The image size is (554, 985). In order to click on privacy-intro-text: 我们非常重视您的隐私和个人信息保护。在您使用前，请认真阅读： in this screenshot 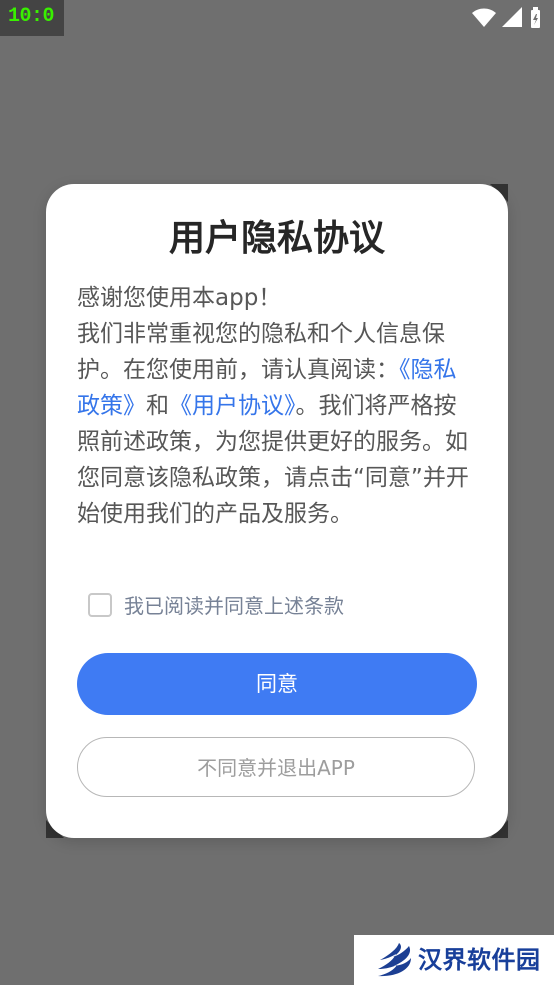, I will do `click(261, 352)`.